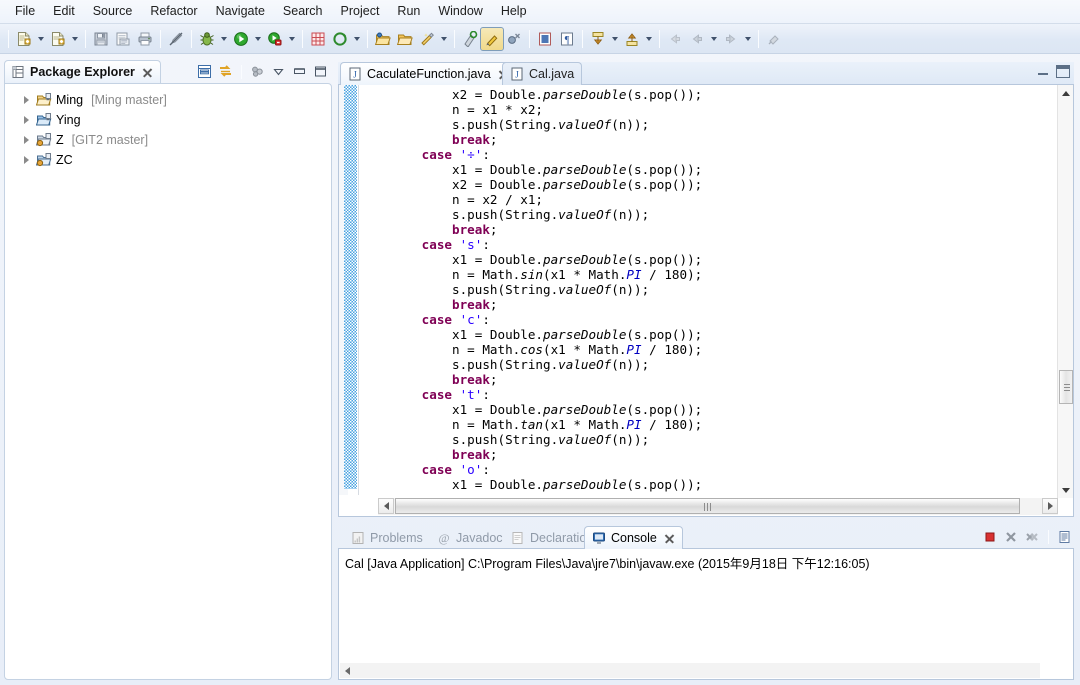 This screenshot has height=685, width=1080. I want to click on print-button, so click(145, 39).